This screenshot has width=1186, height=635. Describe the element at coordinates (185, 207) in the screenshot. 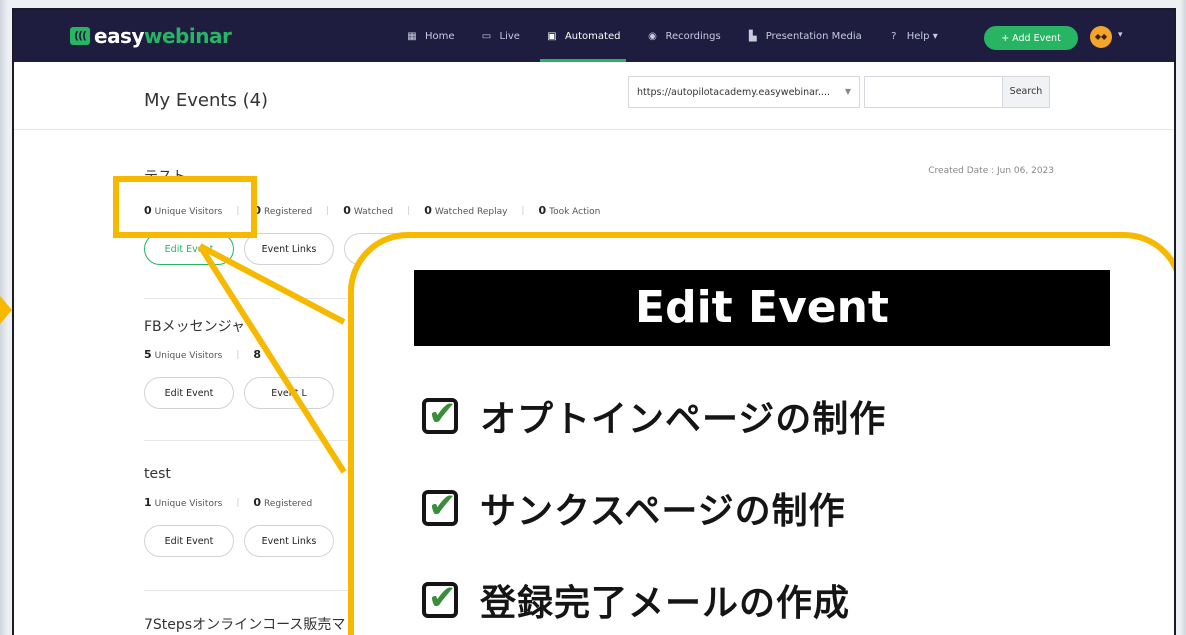

I see `highlight-box` at that location.